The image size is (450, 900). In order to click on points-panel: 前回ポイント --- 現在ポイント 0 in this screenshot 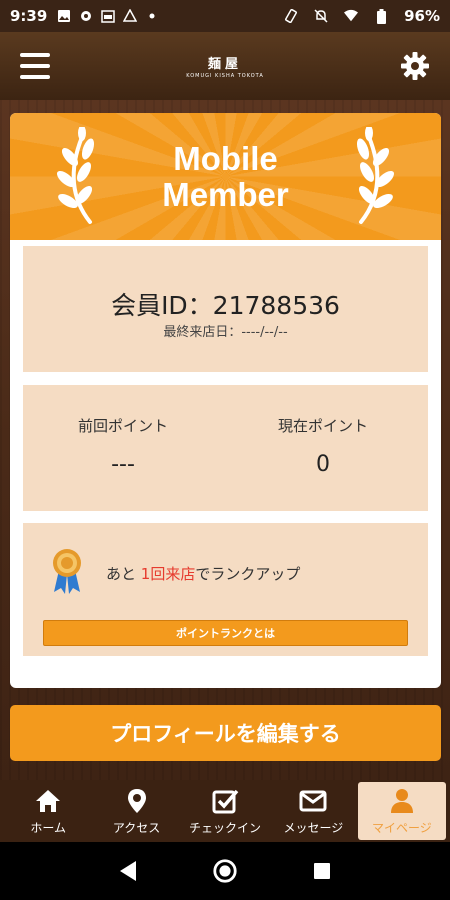, I will do `click(225, 448)`.